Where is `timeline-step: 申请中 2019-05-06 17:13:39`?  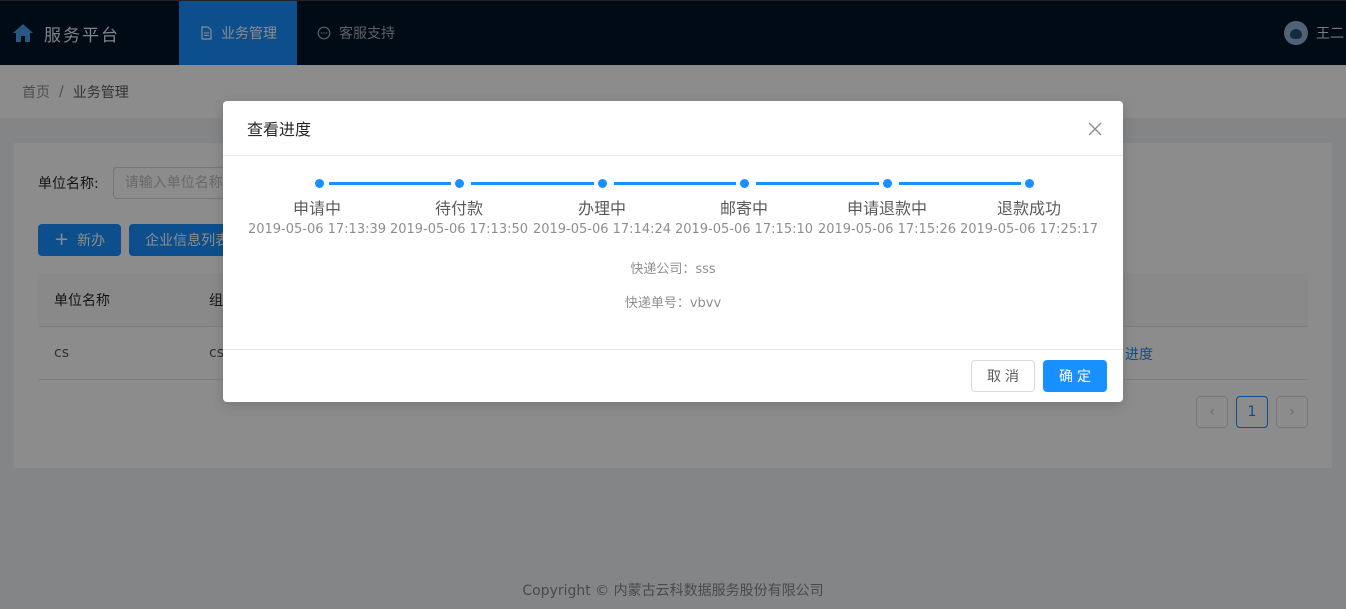
timeline-step: 申请中 2019-05-06 17:13:39 is located at coordinates (317, 217).